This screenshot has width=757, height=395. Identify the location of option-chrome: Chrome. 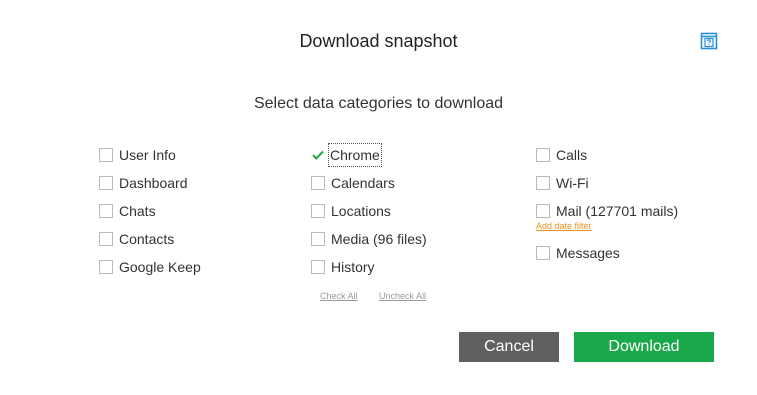
(369, 157).